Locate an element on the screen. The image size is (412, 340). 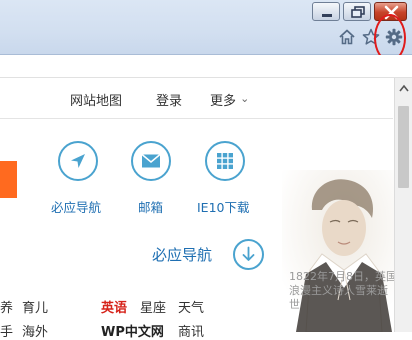
grid-icon is located at coordinates (225, 161).